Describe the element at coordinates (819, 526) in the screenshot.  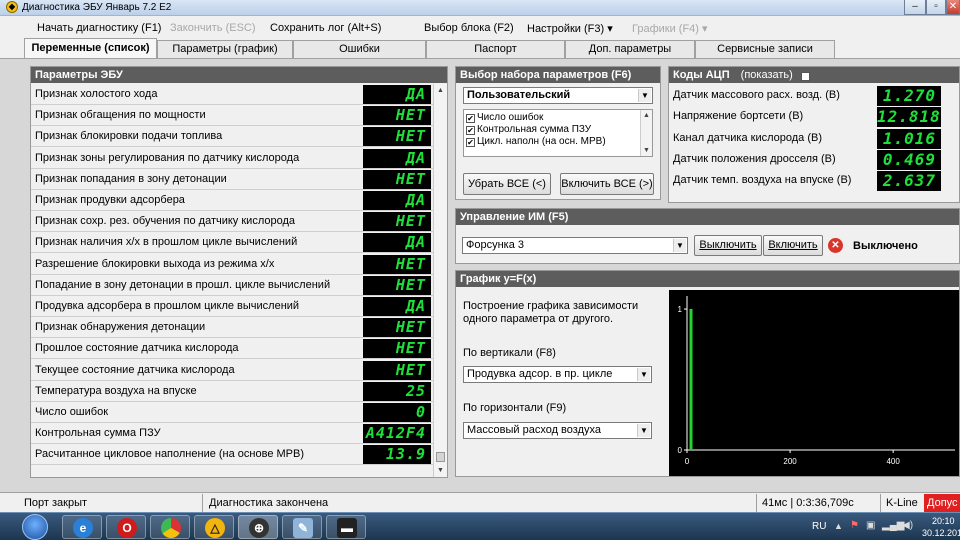
I see `language-indicator: RU` at that location.